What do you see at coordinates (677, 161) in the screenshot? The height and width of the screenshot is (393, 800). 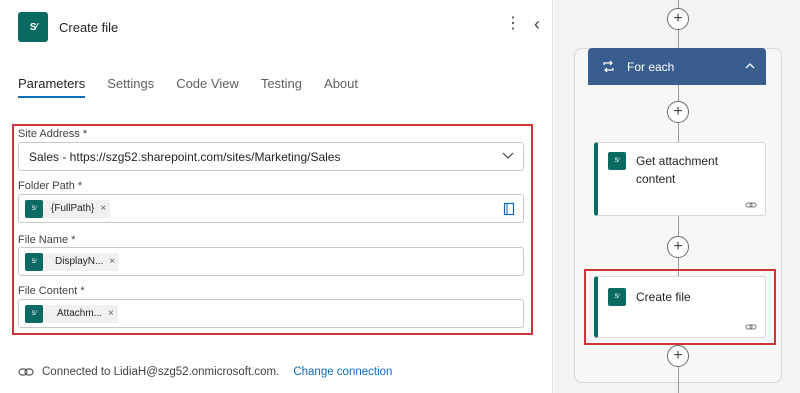 I see `card-title-line: Get attachment` at bounding box center [677, 161].